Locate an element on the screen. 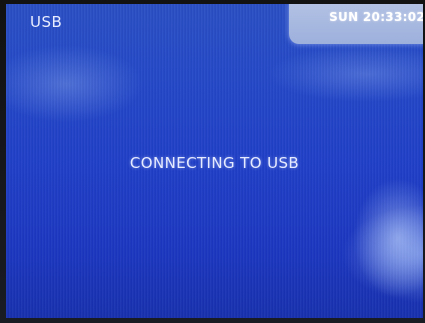 Image resolution: width=425 pixels, height=323 pixels. clock-readout: SUN 20:33:02 is located at coordinates (376, 17).